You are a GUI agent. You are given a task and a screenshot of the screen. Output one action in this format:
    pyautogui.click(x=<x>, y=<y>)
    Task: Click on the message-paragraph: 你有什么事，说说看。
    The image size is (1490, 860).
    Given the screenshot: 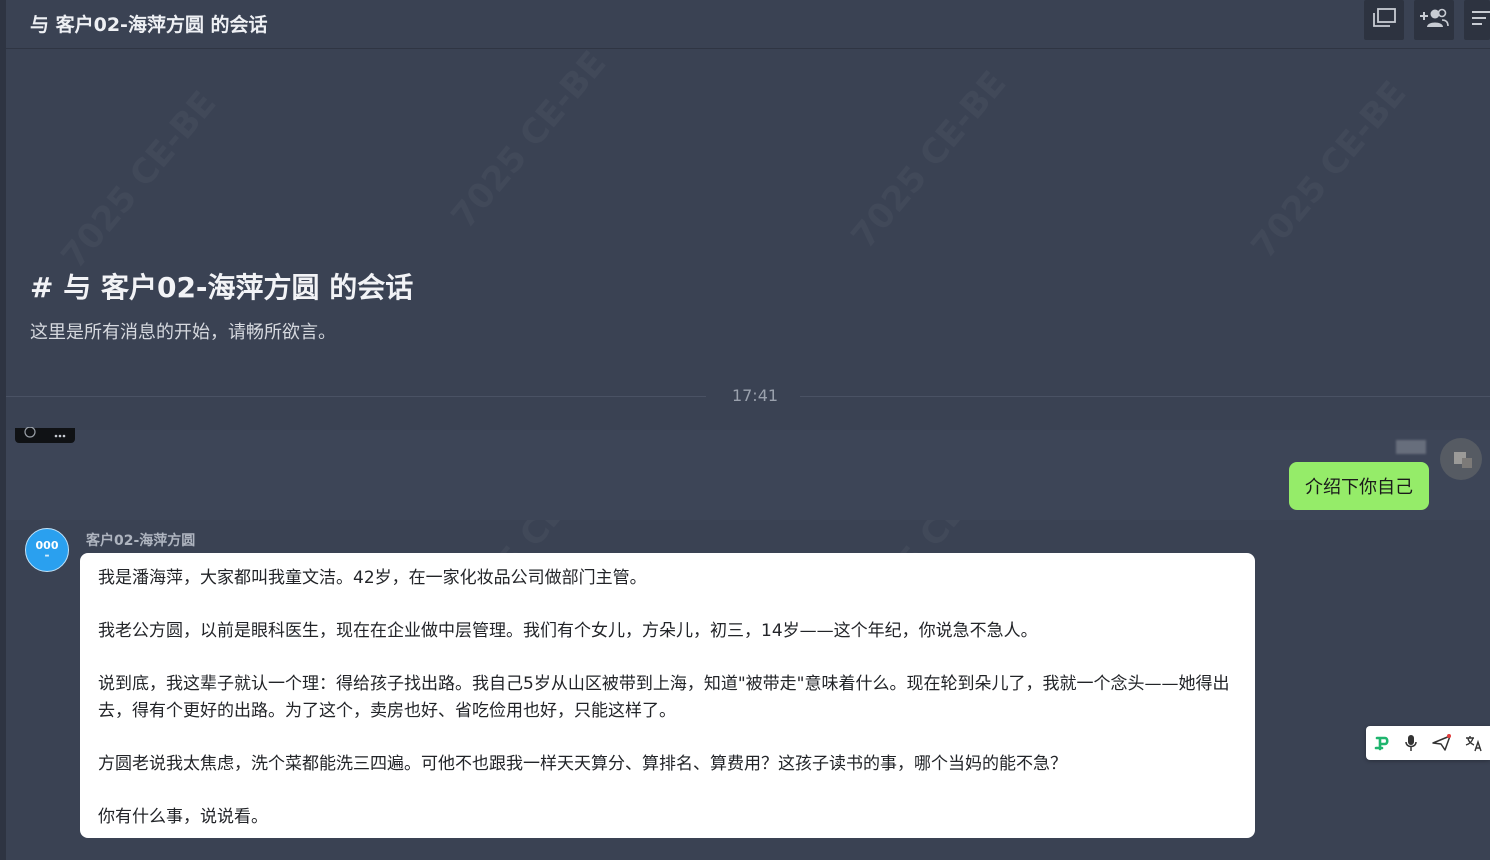 What is the action you would take?
    pyautogui.click(x=183, y=817)
    